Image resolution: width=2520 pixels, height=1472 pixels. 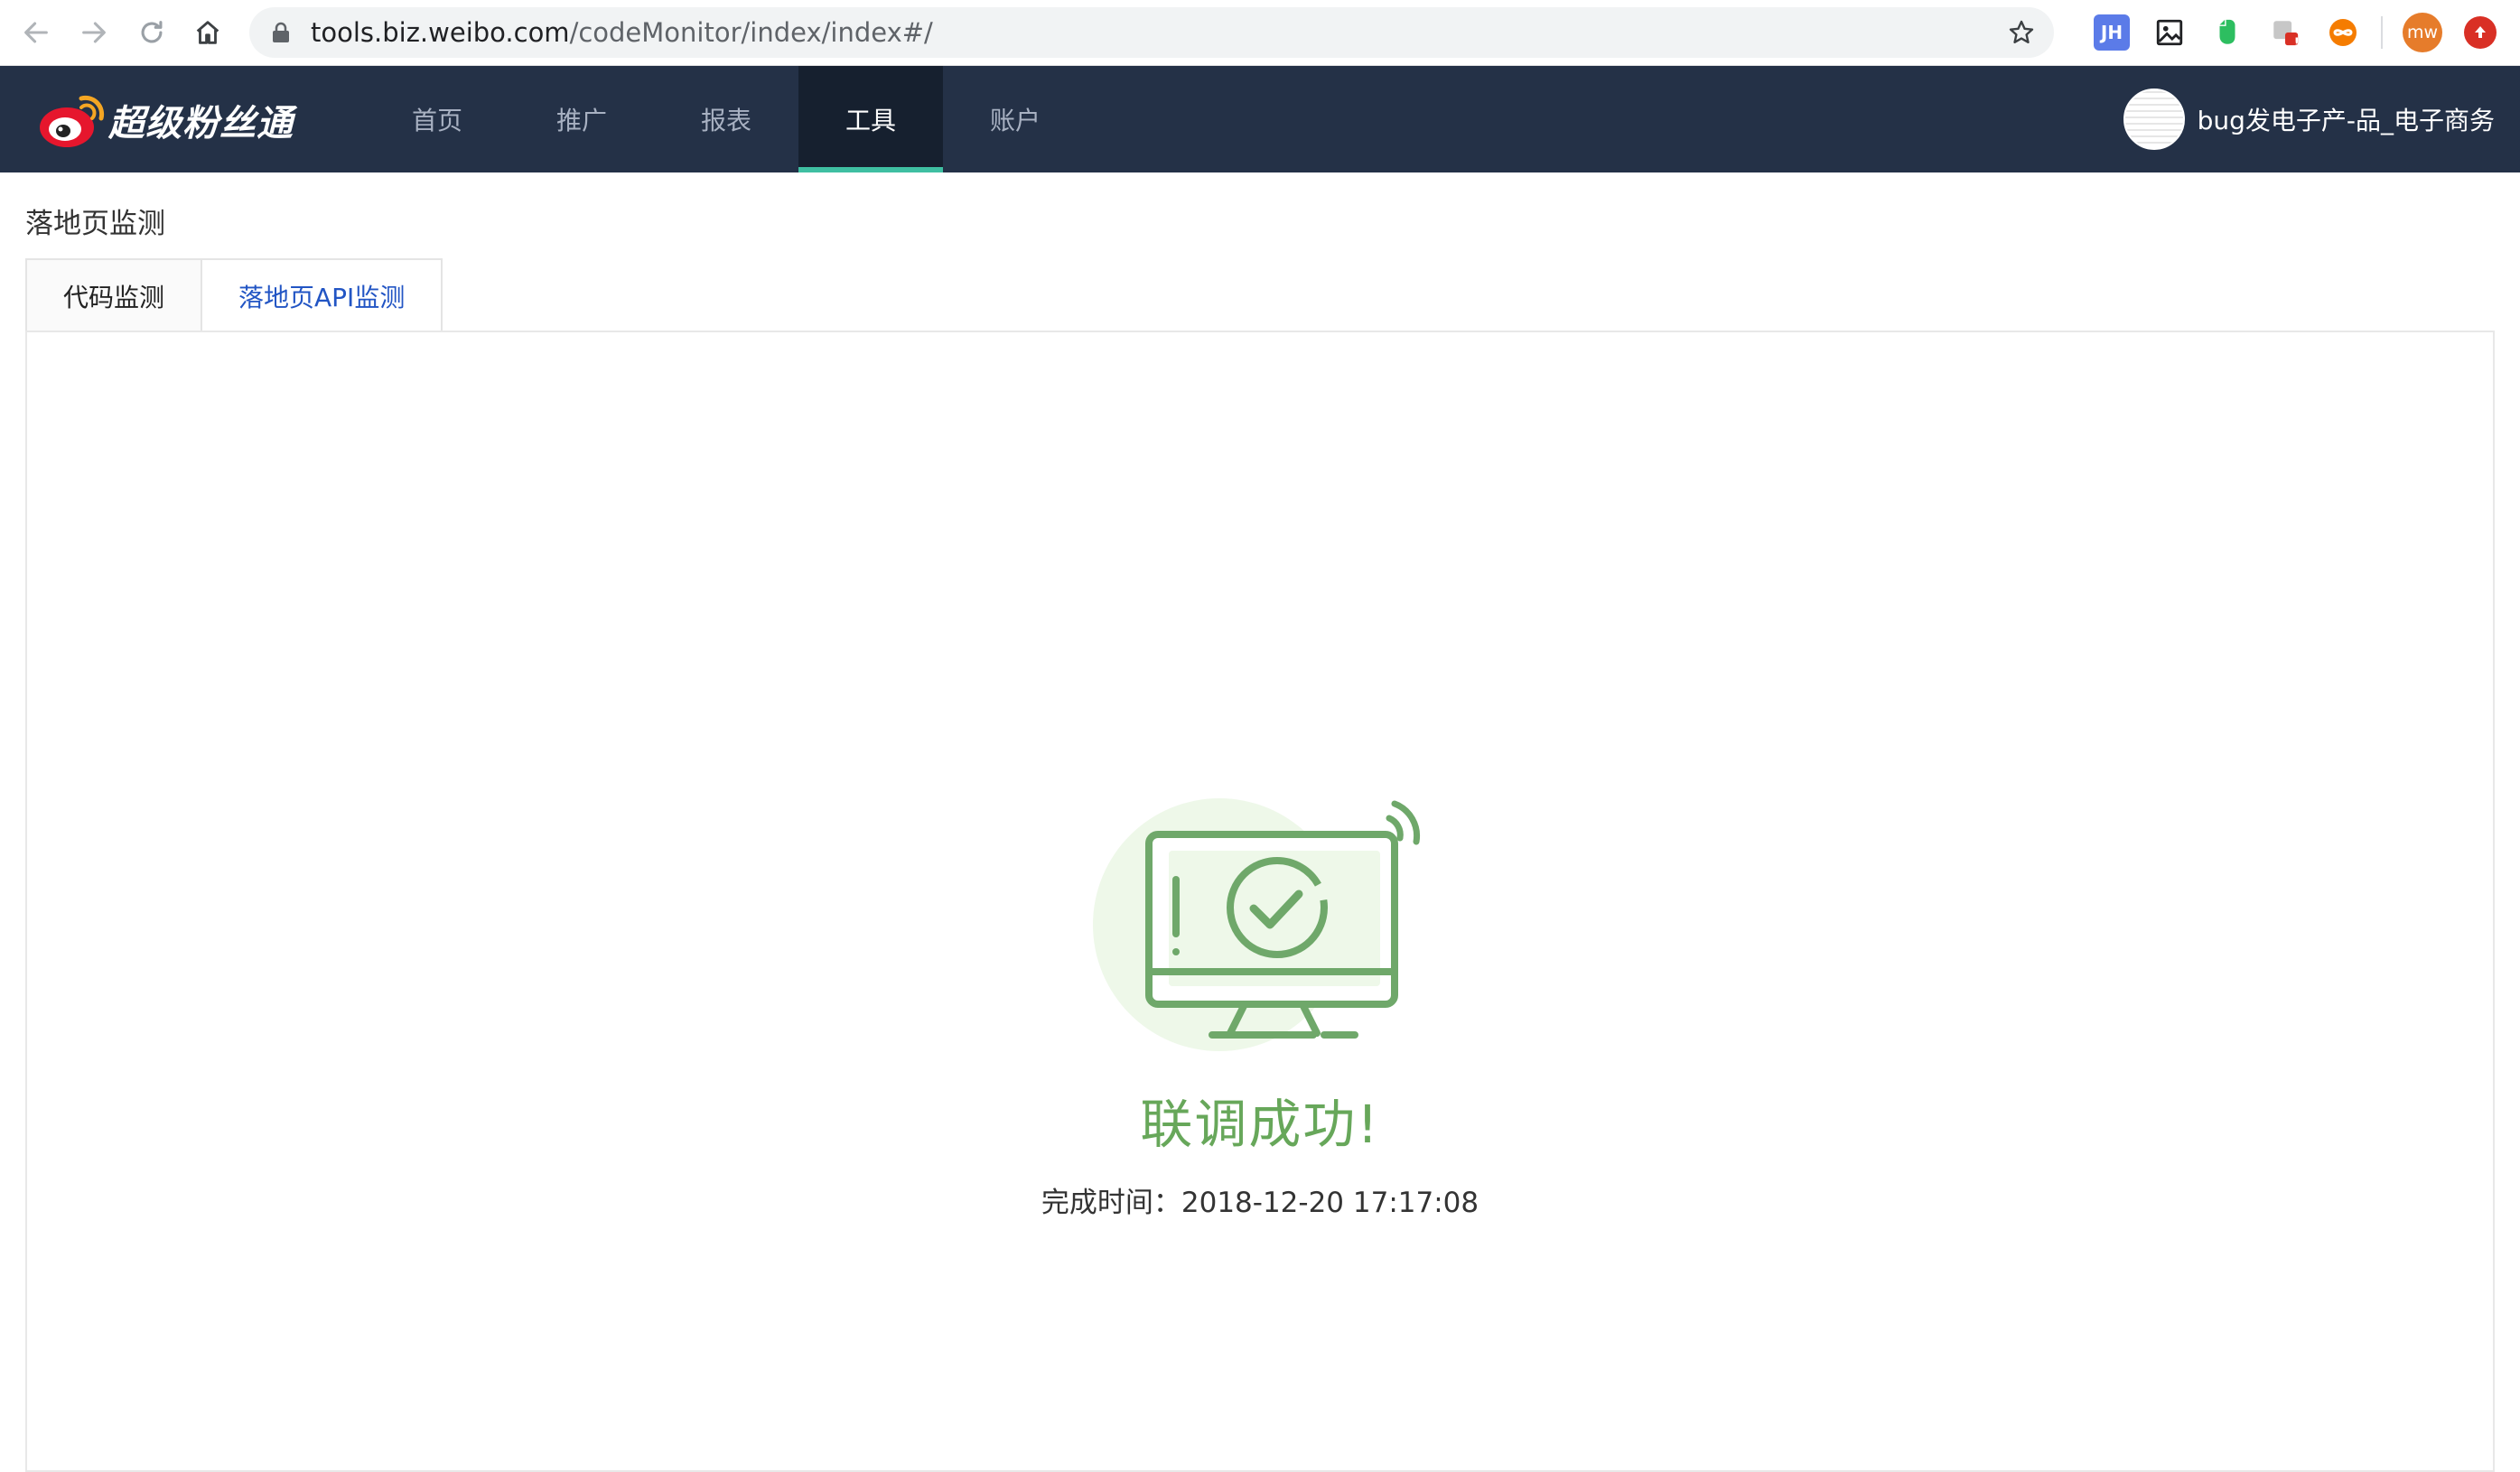 What do you see at coordinates (281, 32) in the screenshot?
I see `lock-icon` at bounding box center [281, 32].